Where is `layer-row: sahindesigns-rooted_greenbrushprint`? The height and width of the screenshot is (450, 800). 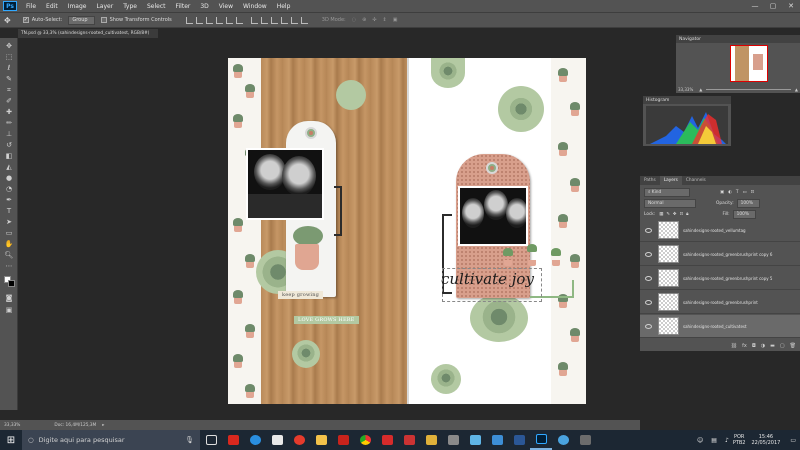 layer-row: sahindesigns-rooted_greenbrushprint is located at coordinates (720, 302).